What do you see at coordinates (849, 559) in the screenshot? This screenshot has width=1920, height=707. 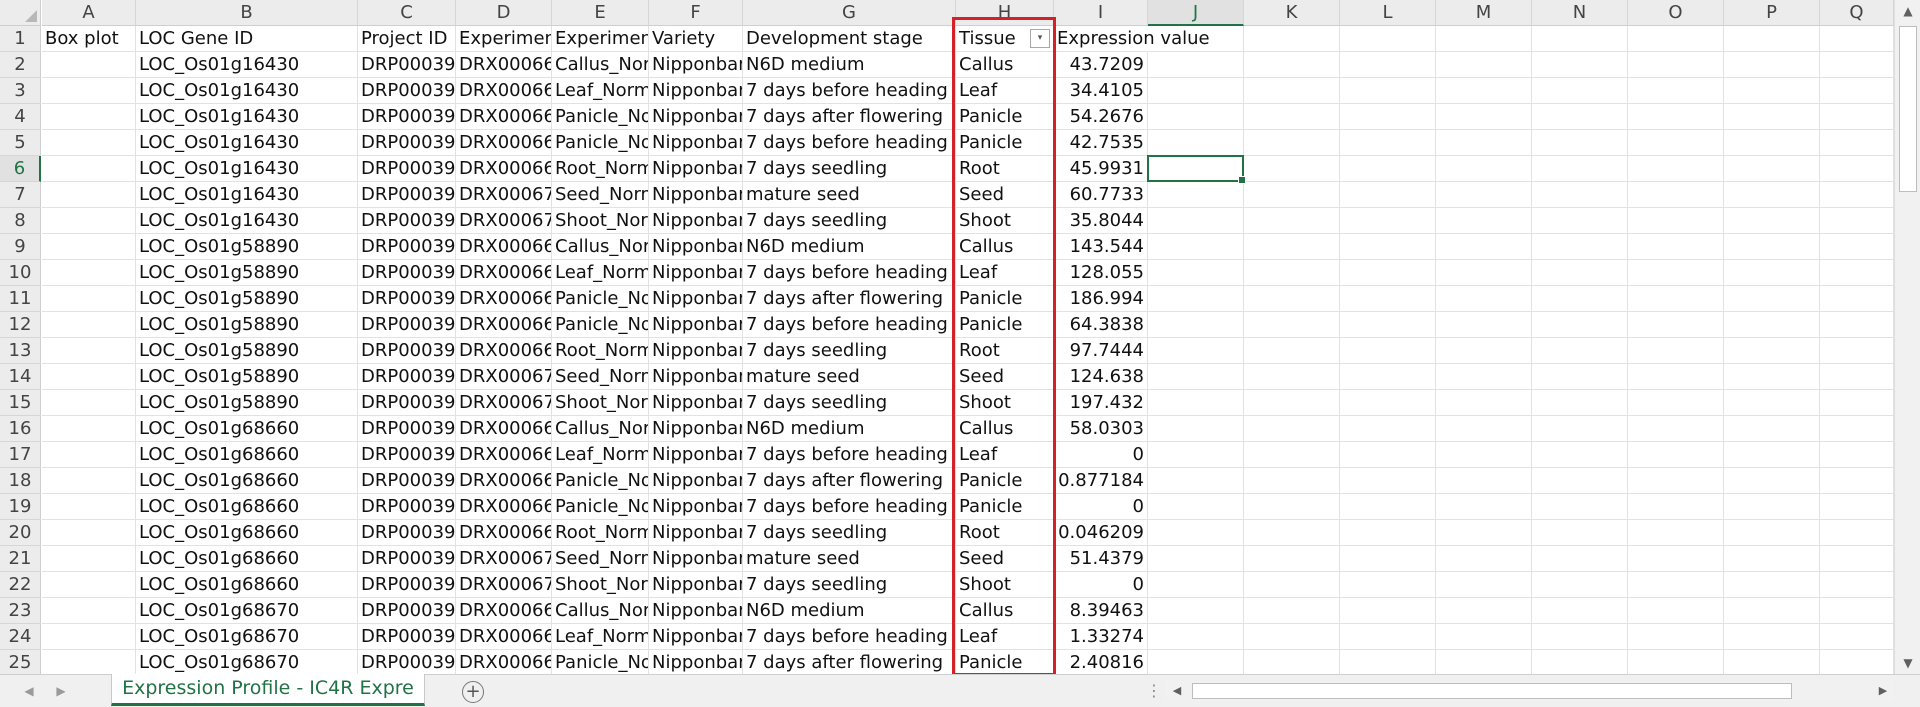 I see `development-stage-cell: mature seed` at bounding box center [849, 559].